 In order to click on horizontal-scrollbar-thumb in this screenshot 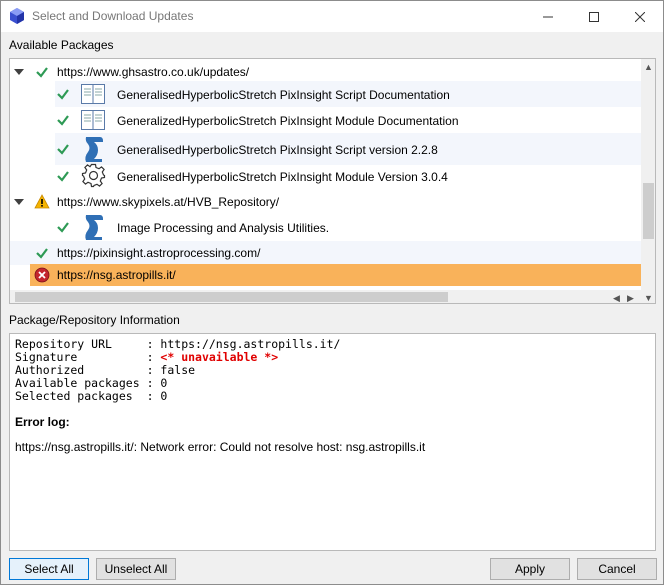, I will do `click(231, 297)`.